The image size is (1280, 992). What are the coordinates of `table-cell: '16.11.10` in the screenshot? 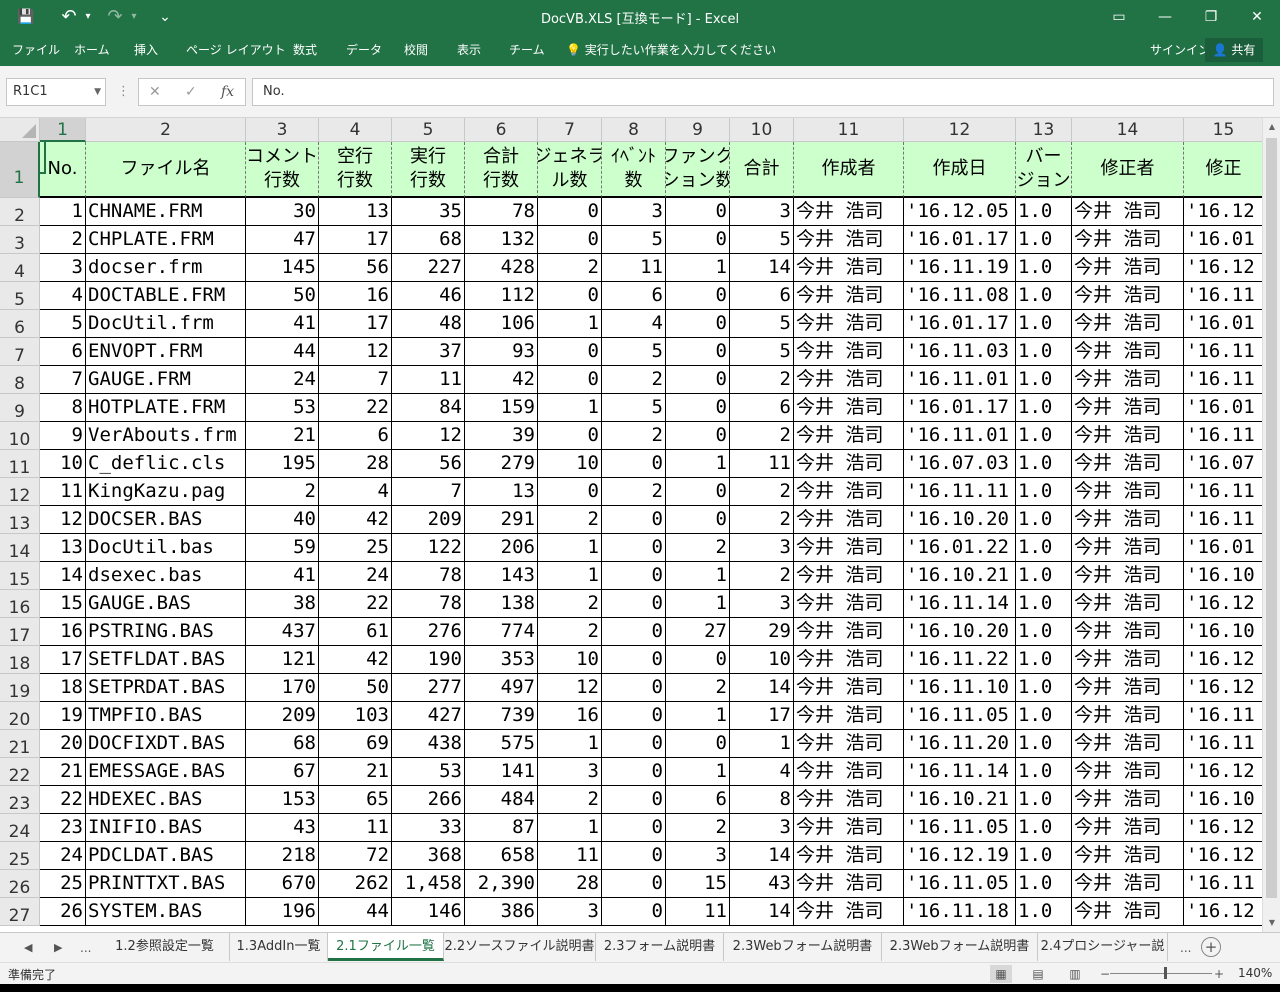 It's located at (960, 688).